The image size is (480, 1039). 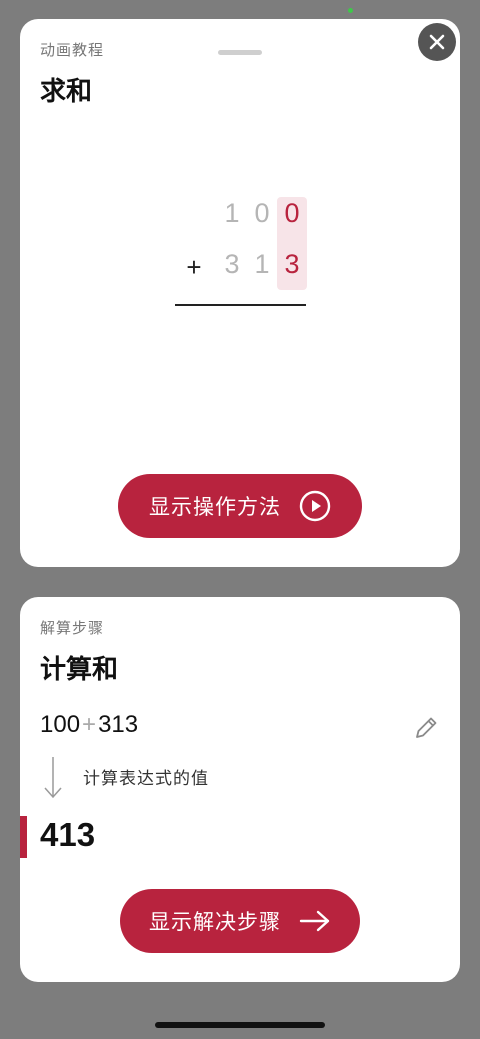 I want to click on addend2-digit-hundreds: 3, so click(x=232, y=264).